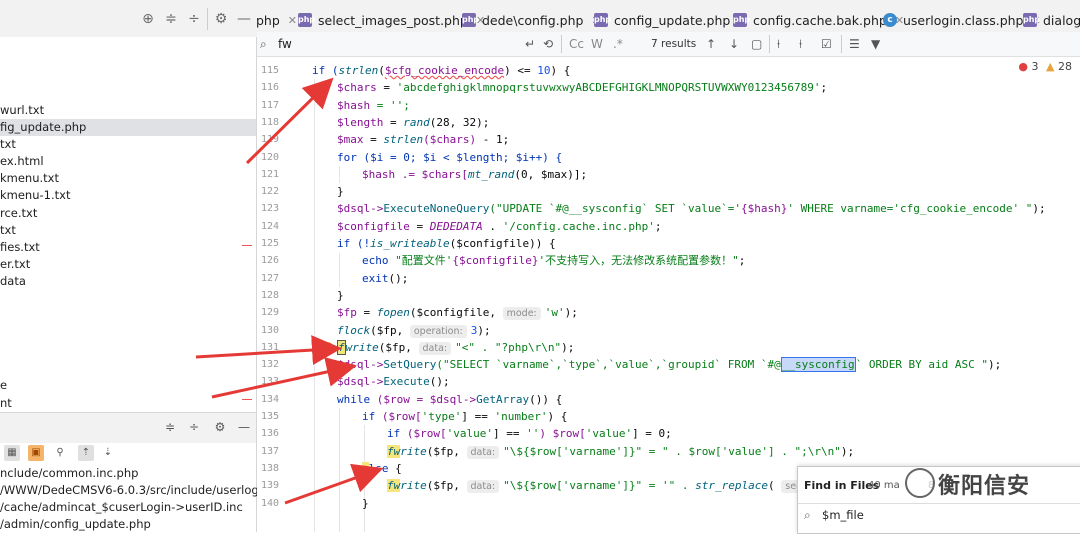 The height and width of the screenshot is (534, 1080). What do you see at coordinates (289, 291) in the screenshot?
I see `annotation-overlay` at bounding box center [289, 291].